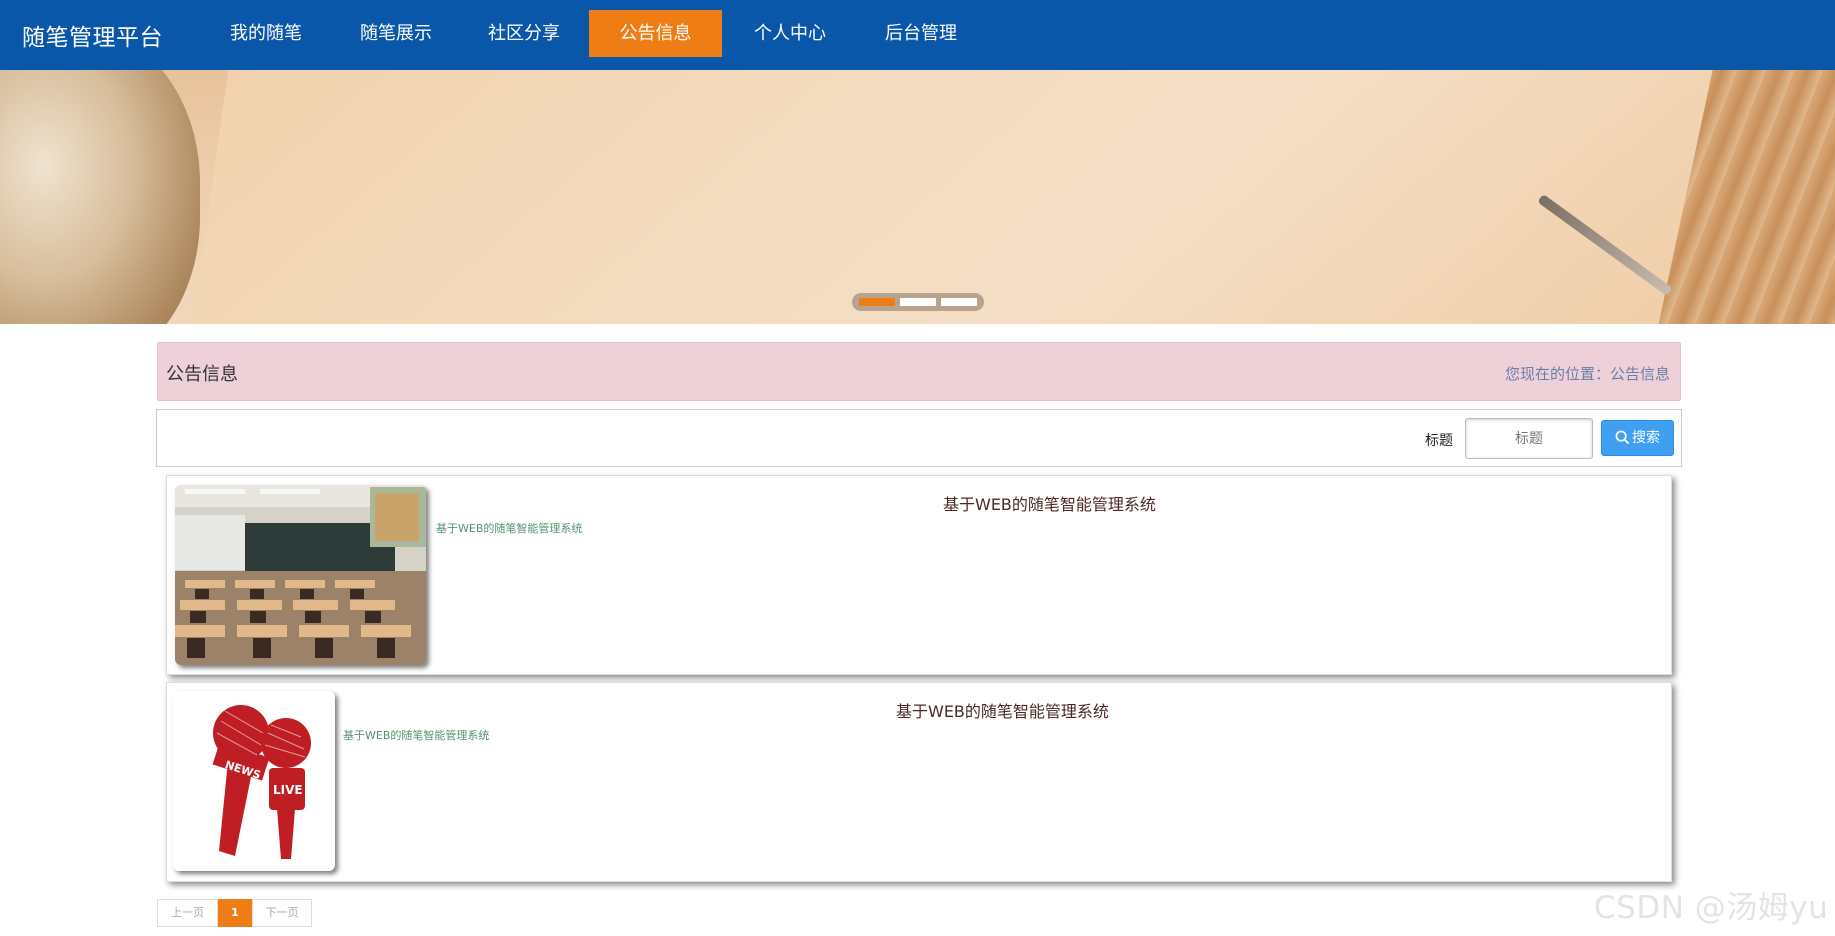 The width and height of the screenshot is (1835, 936). I want to click on news-microphone-icon: NEWS LIVE, so click(254, 781).